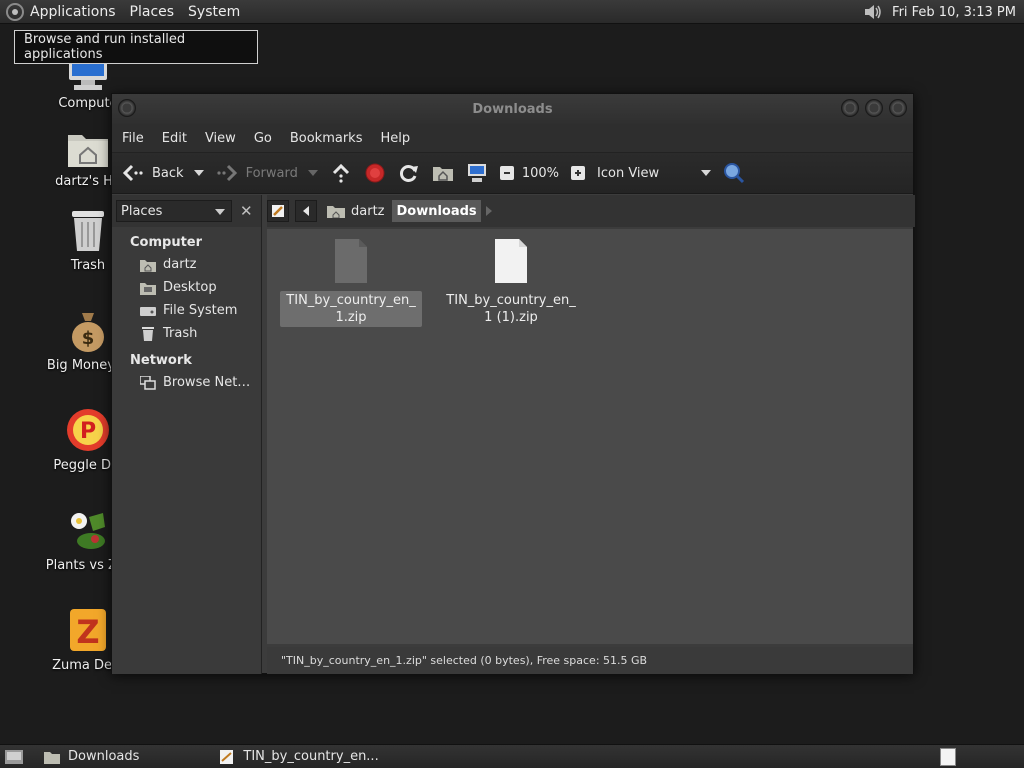  What do you see at coordinates (263, 138) in the screenshot?
I see `menu-go: Go` at bounding box center [263, 138].